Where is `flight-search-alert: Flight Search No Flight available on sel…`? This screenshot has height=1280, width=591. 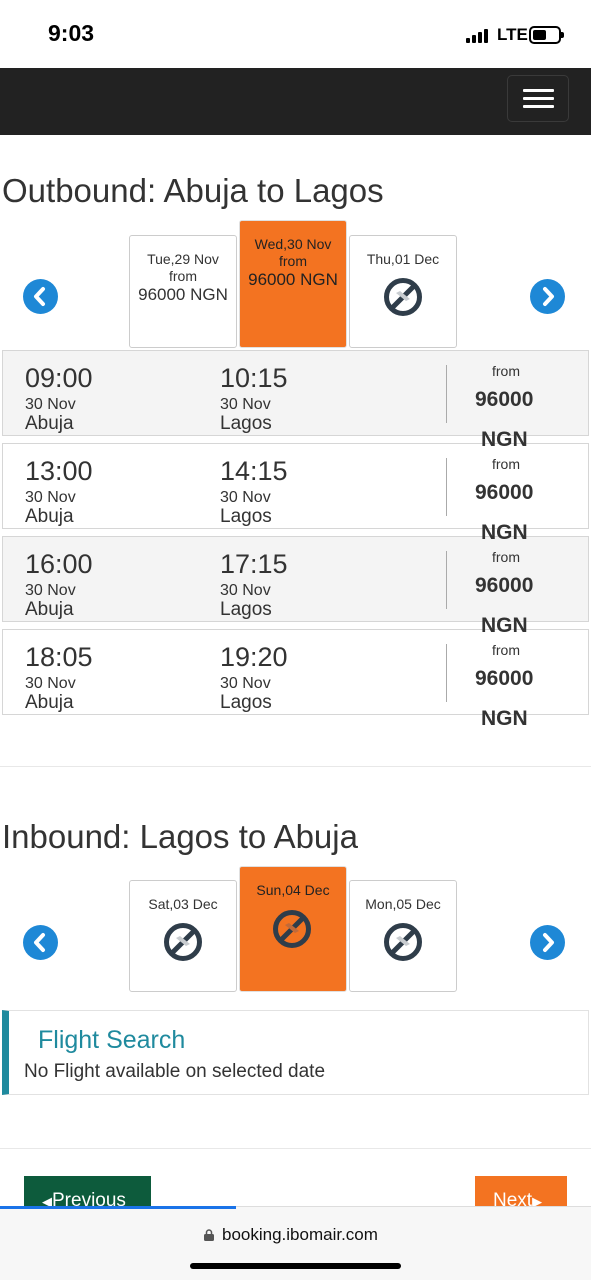
flight-search-alert: Flight Search No Flight available on sel… is located at coordinates (295, 1052).